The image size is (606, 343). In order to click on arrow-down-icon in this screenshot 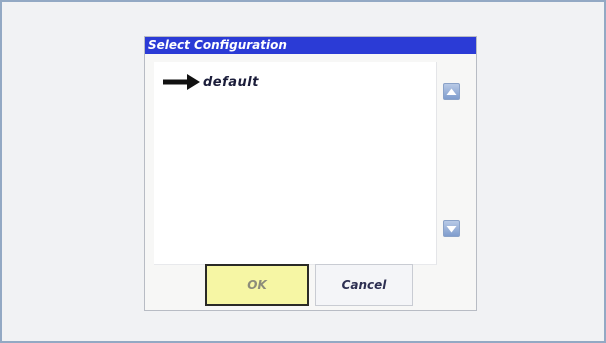, I will do `click(451, 229)`.